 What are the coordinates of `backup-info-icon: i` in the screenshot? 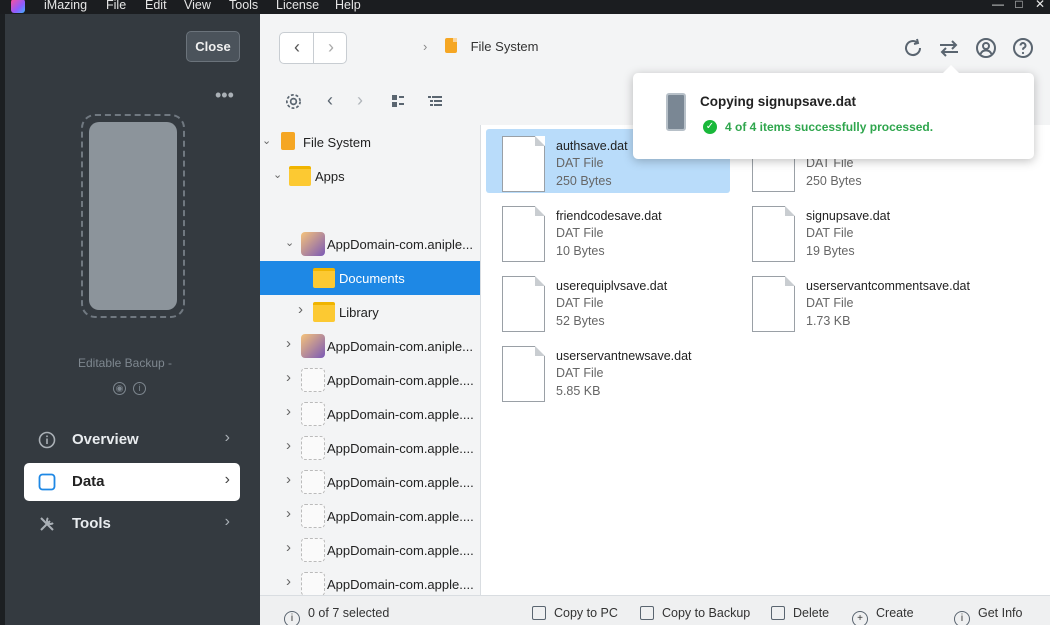 It's located at (139, 388).